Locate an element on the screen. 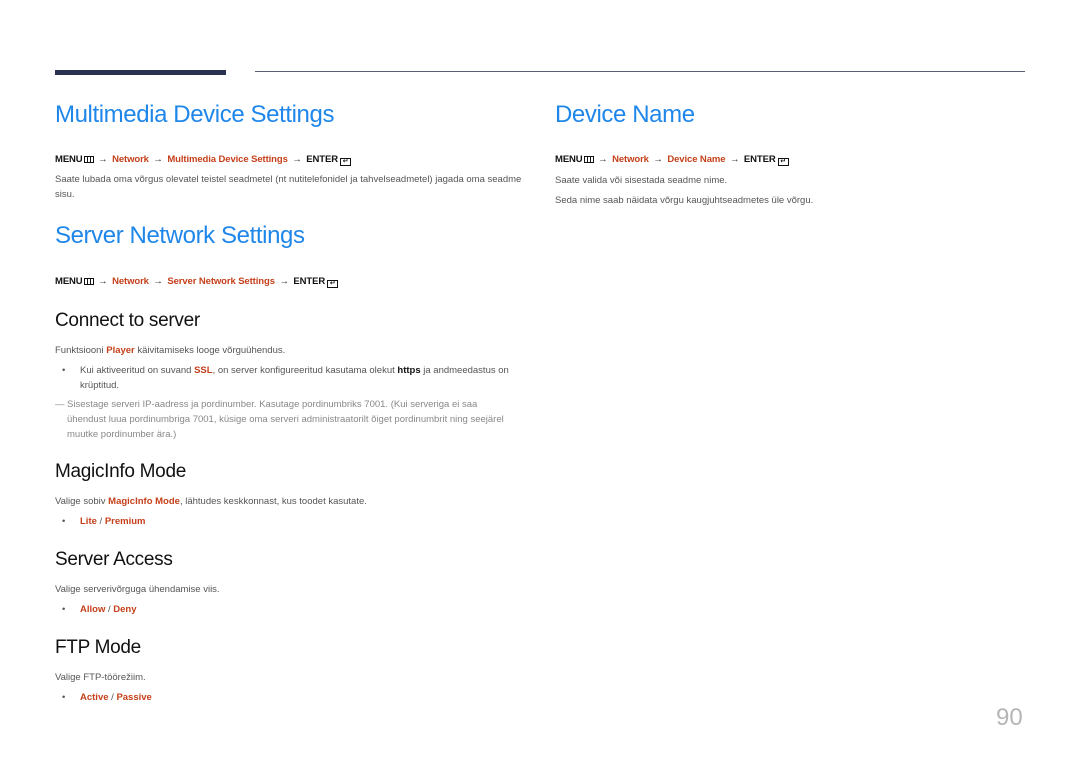 The image size is (1080, 763). option-deny: Deny is located at coordinates (125, 609).